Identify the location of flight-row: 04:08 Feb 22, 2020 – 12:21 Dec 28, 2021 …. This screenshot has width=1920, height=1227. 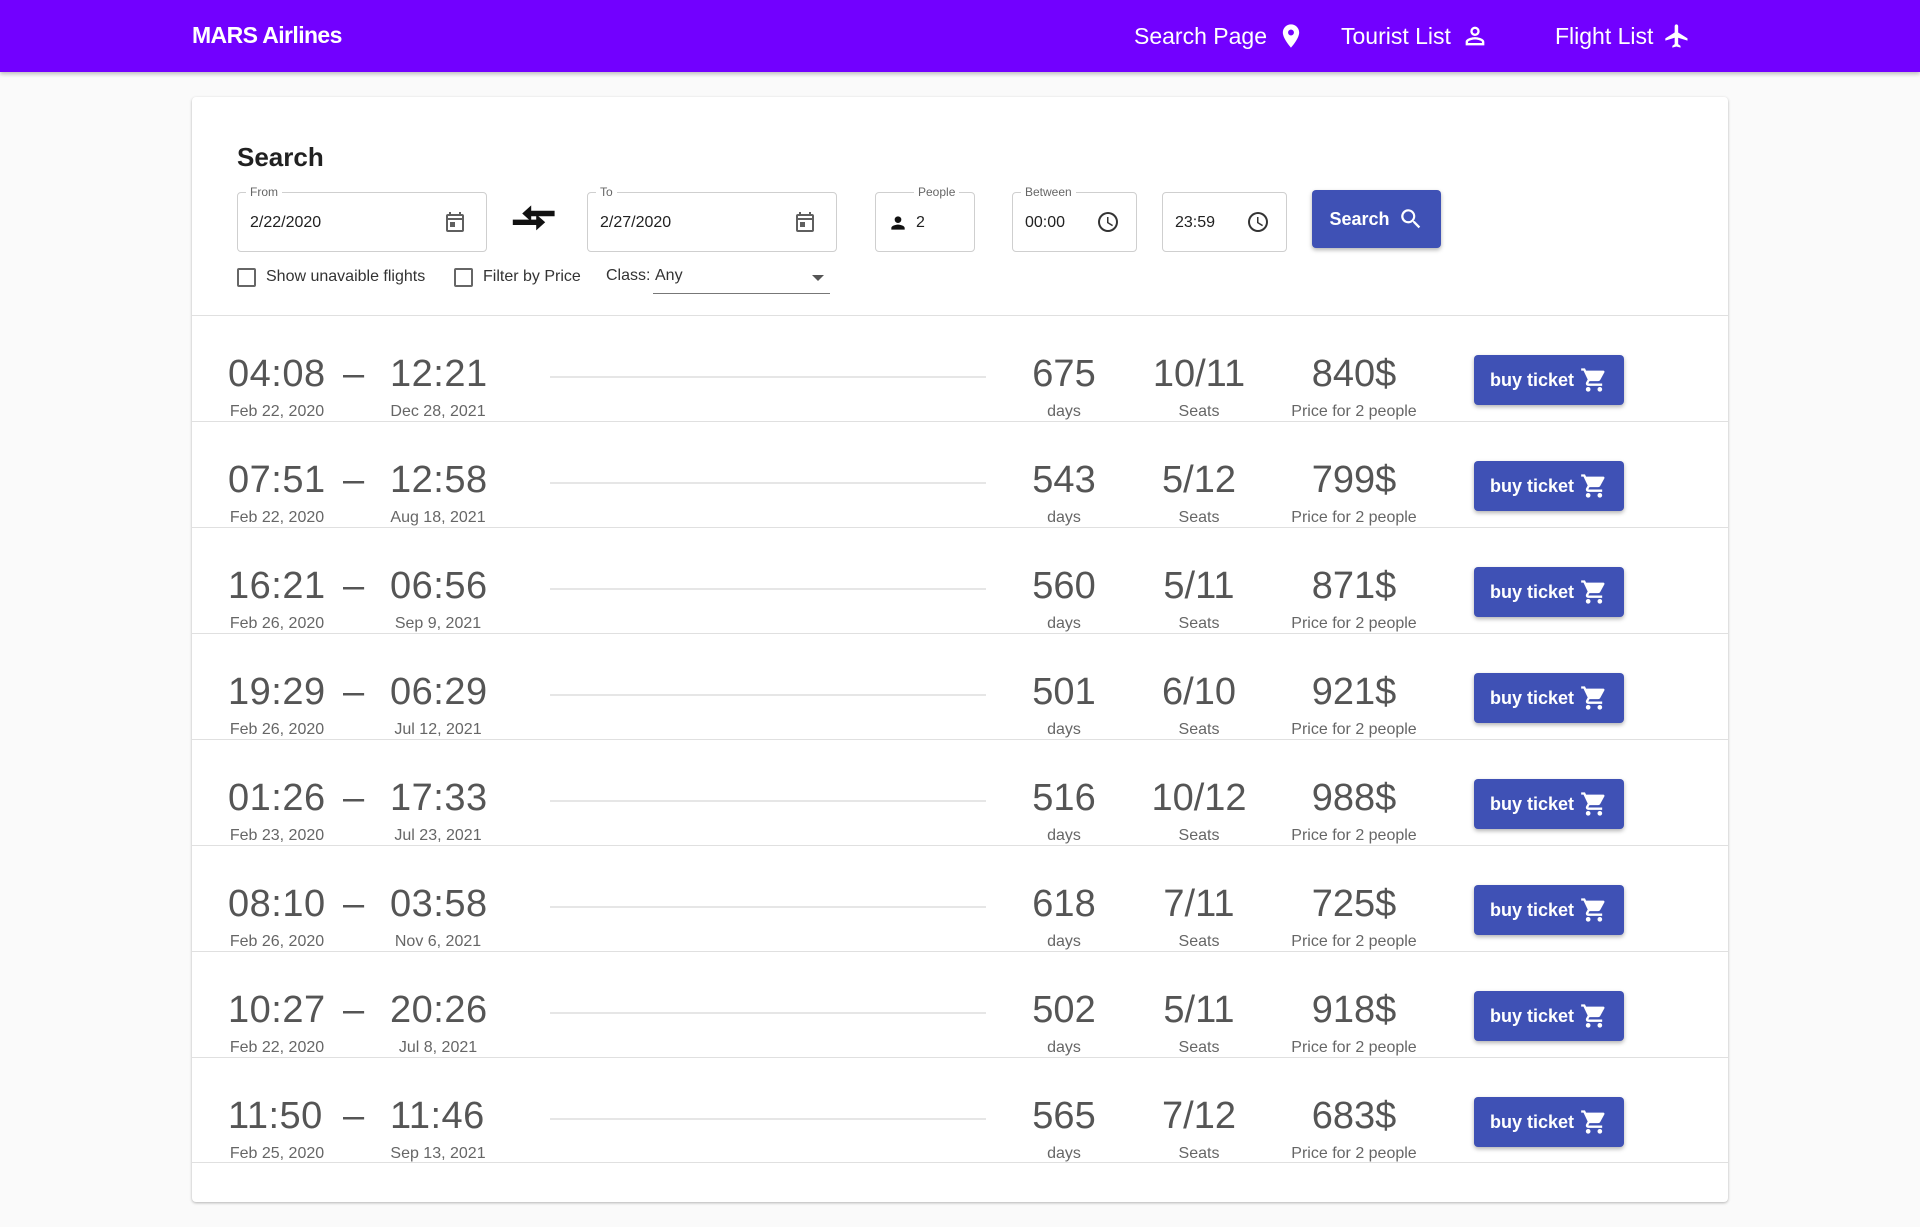
(960, 368).